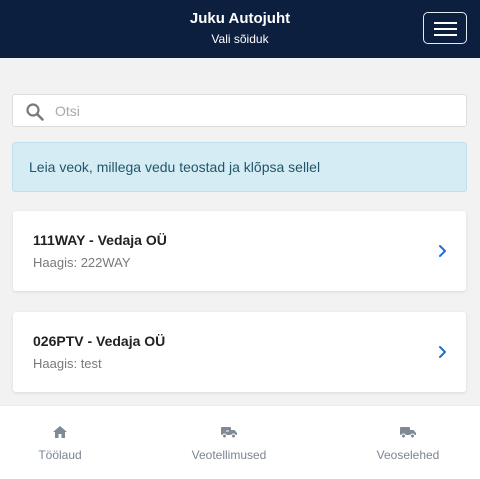  Describe the element at coordinates (82, 262) in the screenshot. I see `vehicle-trailer: Haagis: 222WAY` at that location.